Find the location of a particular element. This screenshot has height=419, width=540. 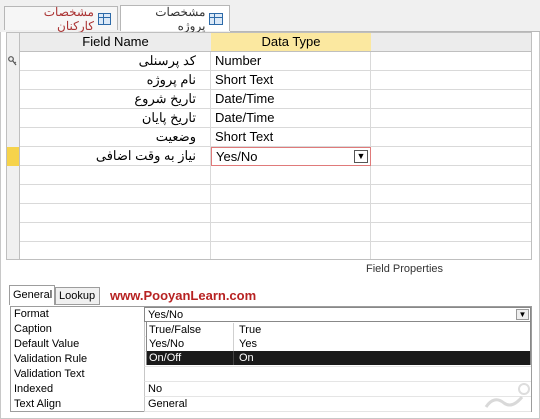

table-row: کد پرسنلی Number is located at coordinates (269, 61).